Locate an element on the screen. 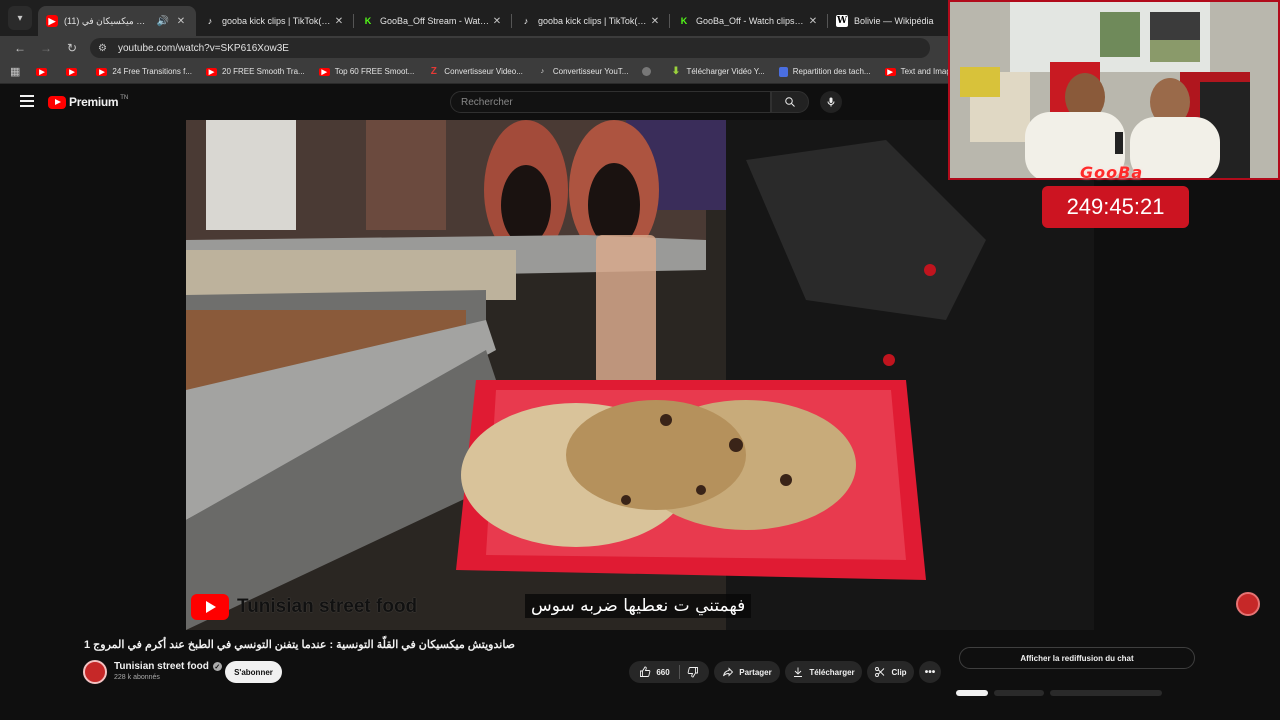 This screenshot has height=720, width=1280. speaker-icon: 🔊 is located at coordinates (163, 21).